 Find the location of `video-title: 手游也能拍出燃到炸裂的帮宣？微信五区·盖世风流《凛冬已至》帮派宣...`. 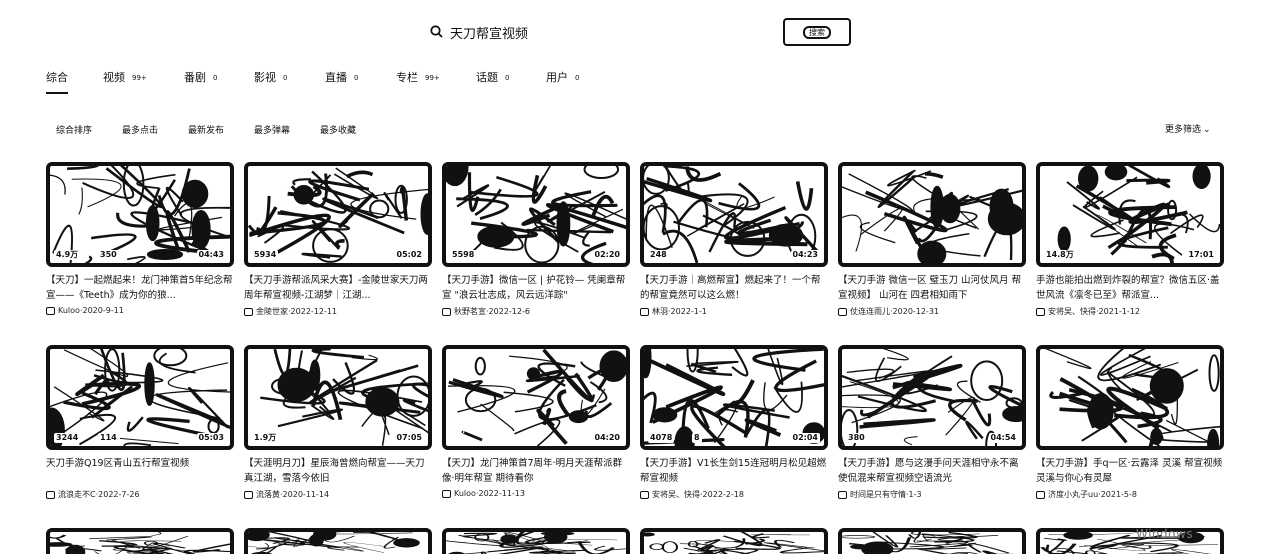

video-title: 手游也能拍出燃到炸裂的帮宣？微信五区·盖世风流《凛冬已至》帮派宣... is located at coordinates (1130, 288).